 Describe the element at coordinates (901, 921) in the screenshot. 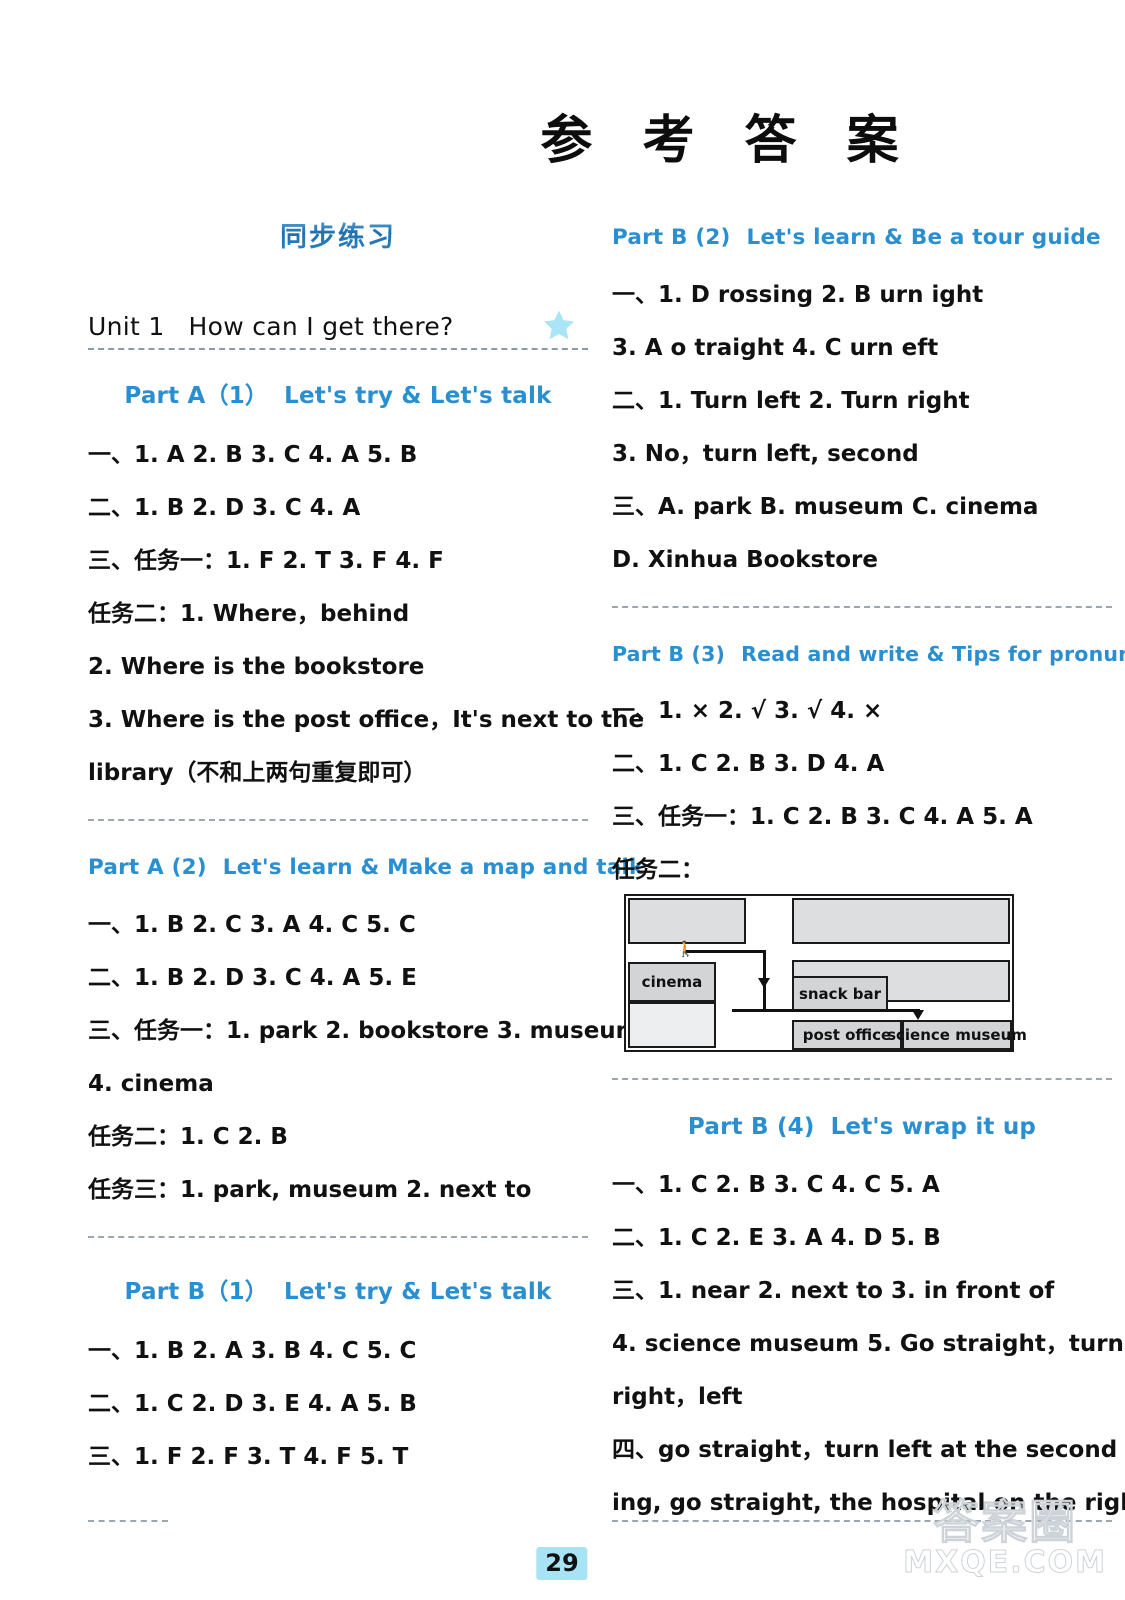

I see `map-block-top-right` at that location.